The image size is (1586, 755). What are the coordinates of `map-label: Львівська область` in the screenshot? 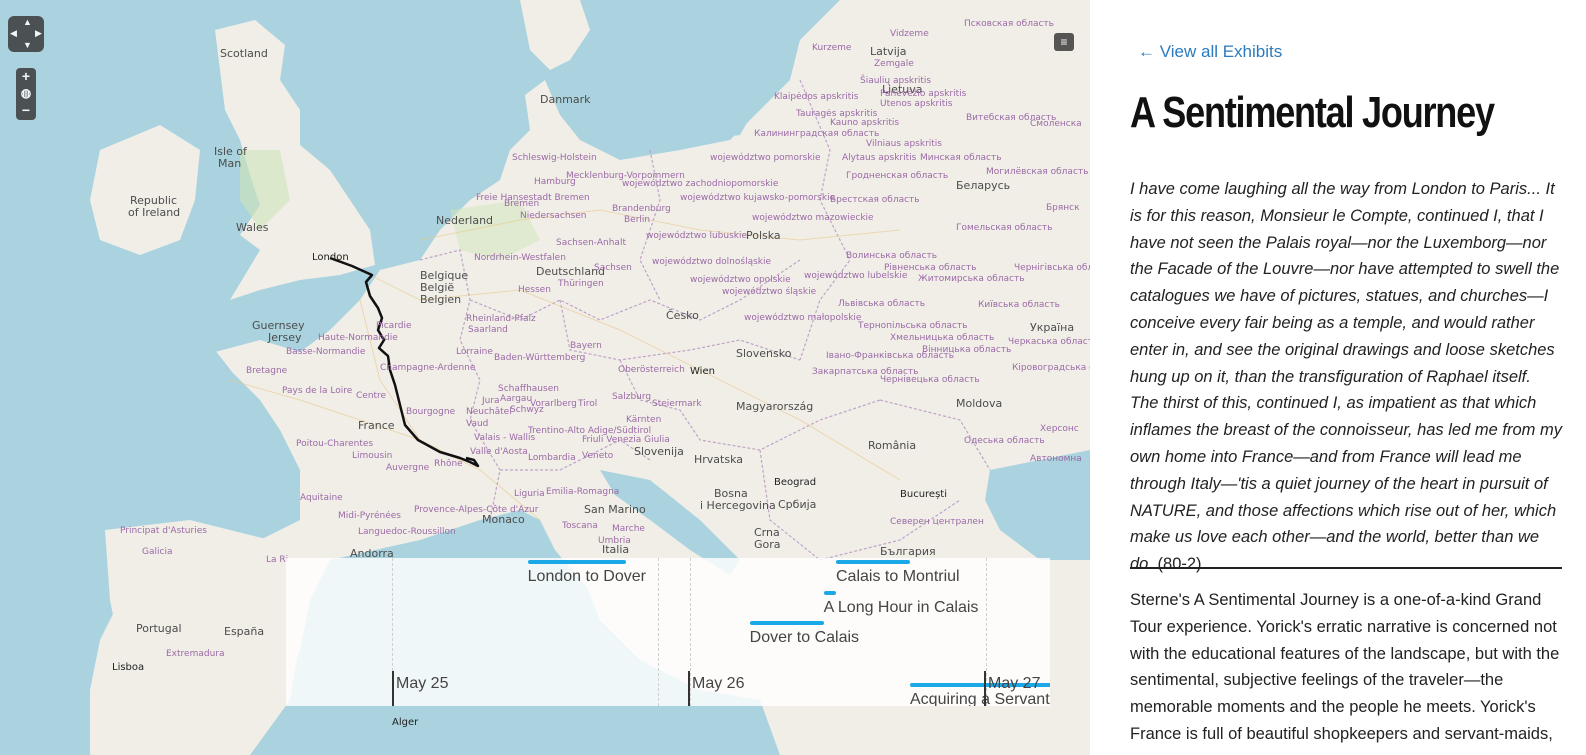 It's located at (882, 304).